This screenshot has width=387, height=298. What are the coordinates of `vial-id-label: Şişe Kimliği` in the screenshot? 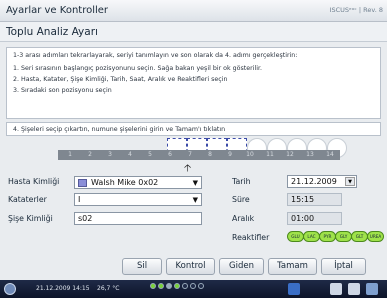 It's located at (30, 218).